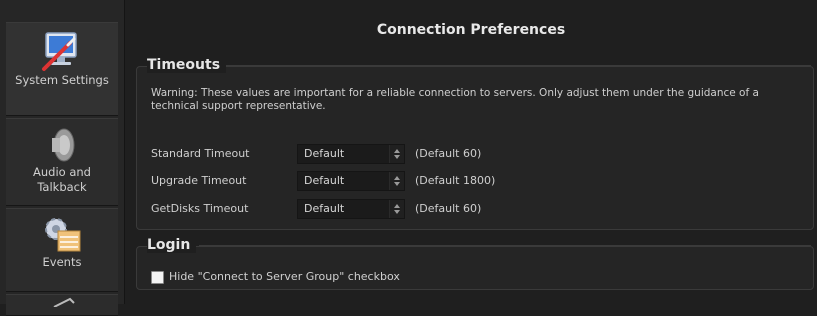 The width and height of the screenshot is (817, 316). Describe the element at coordinates (199, 180) in the screenshot. I see `upgrade-timeout-label: Upgrade Timeout` at that location.